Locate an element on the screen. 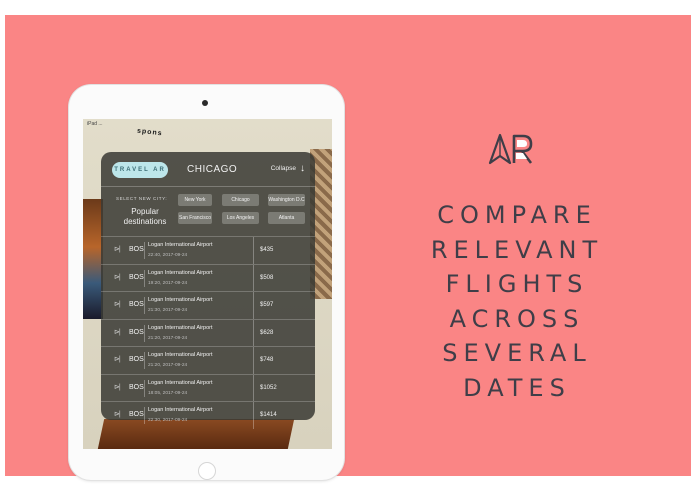 Image resolution: width=695 pixels, height=494 pixels. flight-time: 18:05, 2017-09-24 is located at coordinates (168, 393).